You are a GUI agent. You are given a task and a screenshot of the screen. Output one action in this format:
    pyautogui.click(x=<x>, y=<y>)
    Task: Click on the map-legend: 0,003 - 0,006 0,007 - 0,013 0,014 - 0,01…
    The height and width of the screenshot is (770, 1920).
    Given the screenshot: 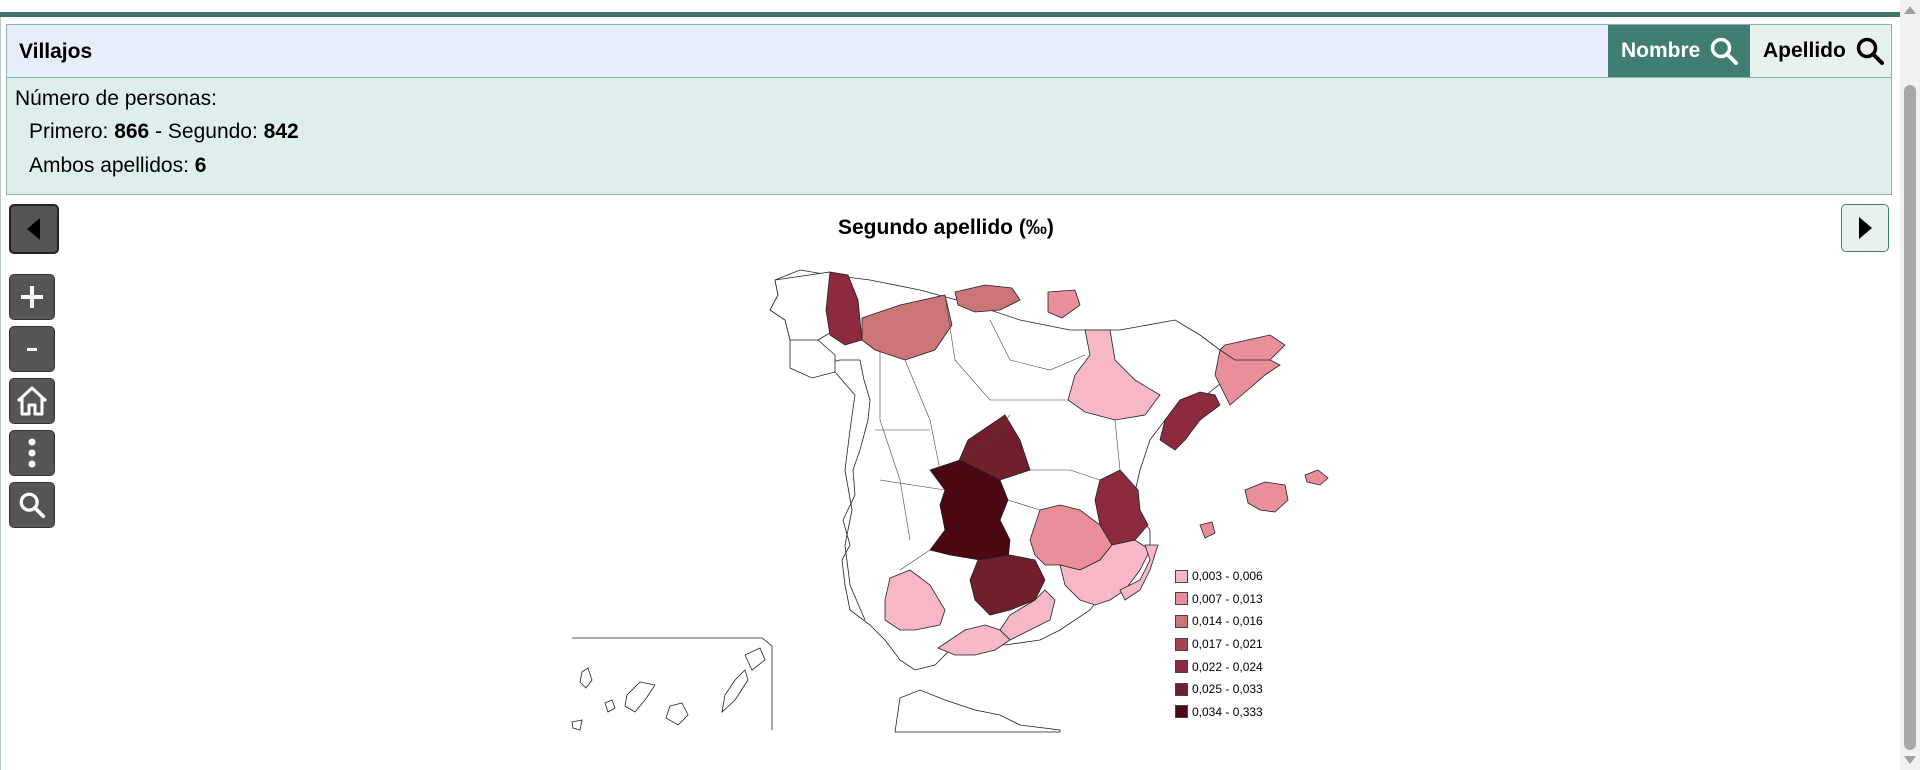 What is the action you would take?
    pyautogui.click(x=1219, y=644)
    